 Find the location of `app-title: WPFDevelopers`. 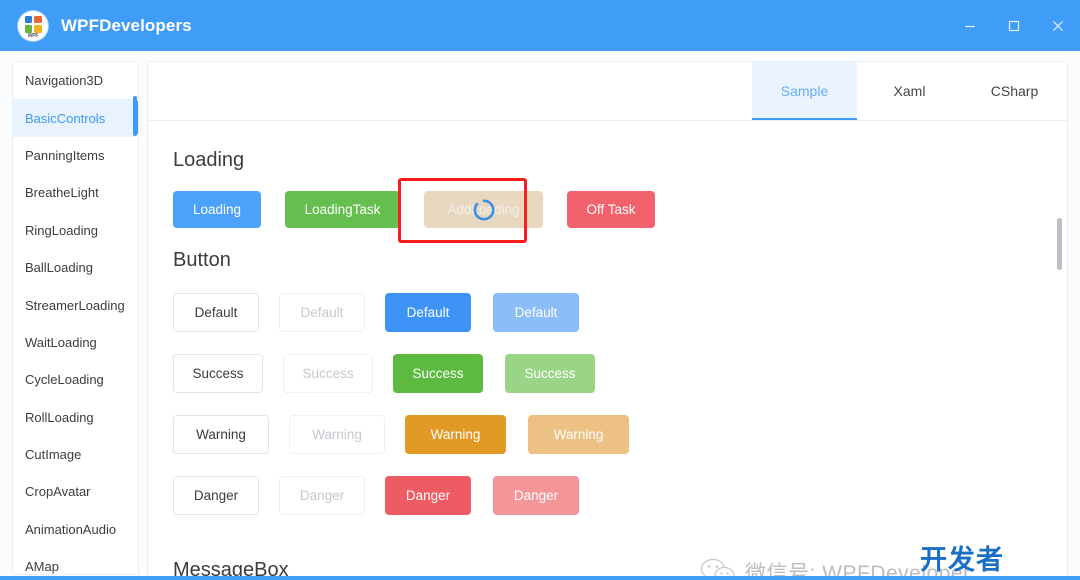

app-title: WPFDevelopers is located at coordinates (126, 25).